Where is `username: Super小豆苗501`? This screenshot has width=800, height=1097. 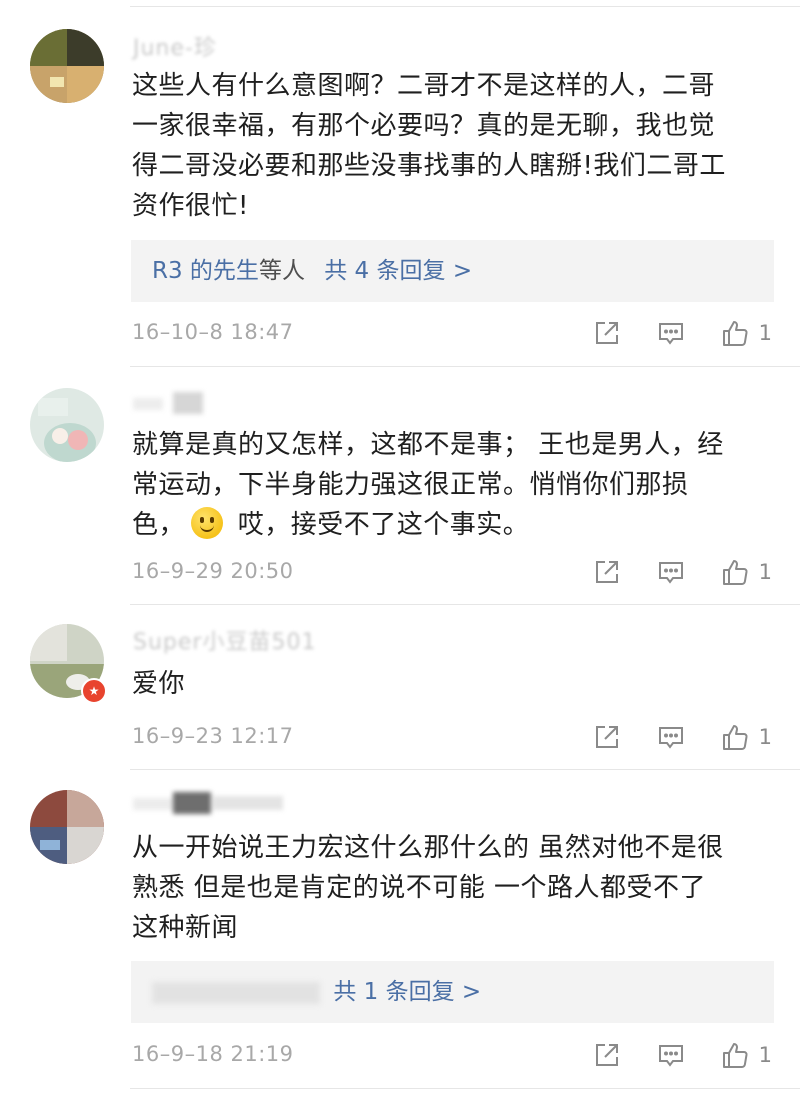 username: Super小豆苗501 is located at coordinates (224, 640).